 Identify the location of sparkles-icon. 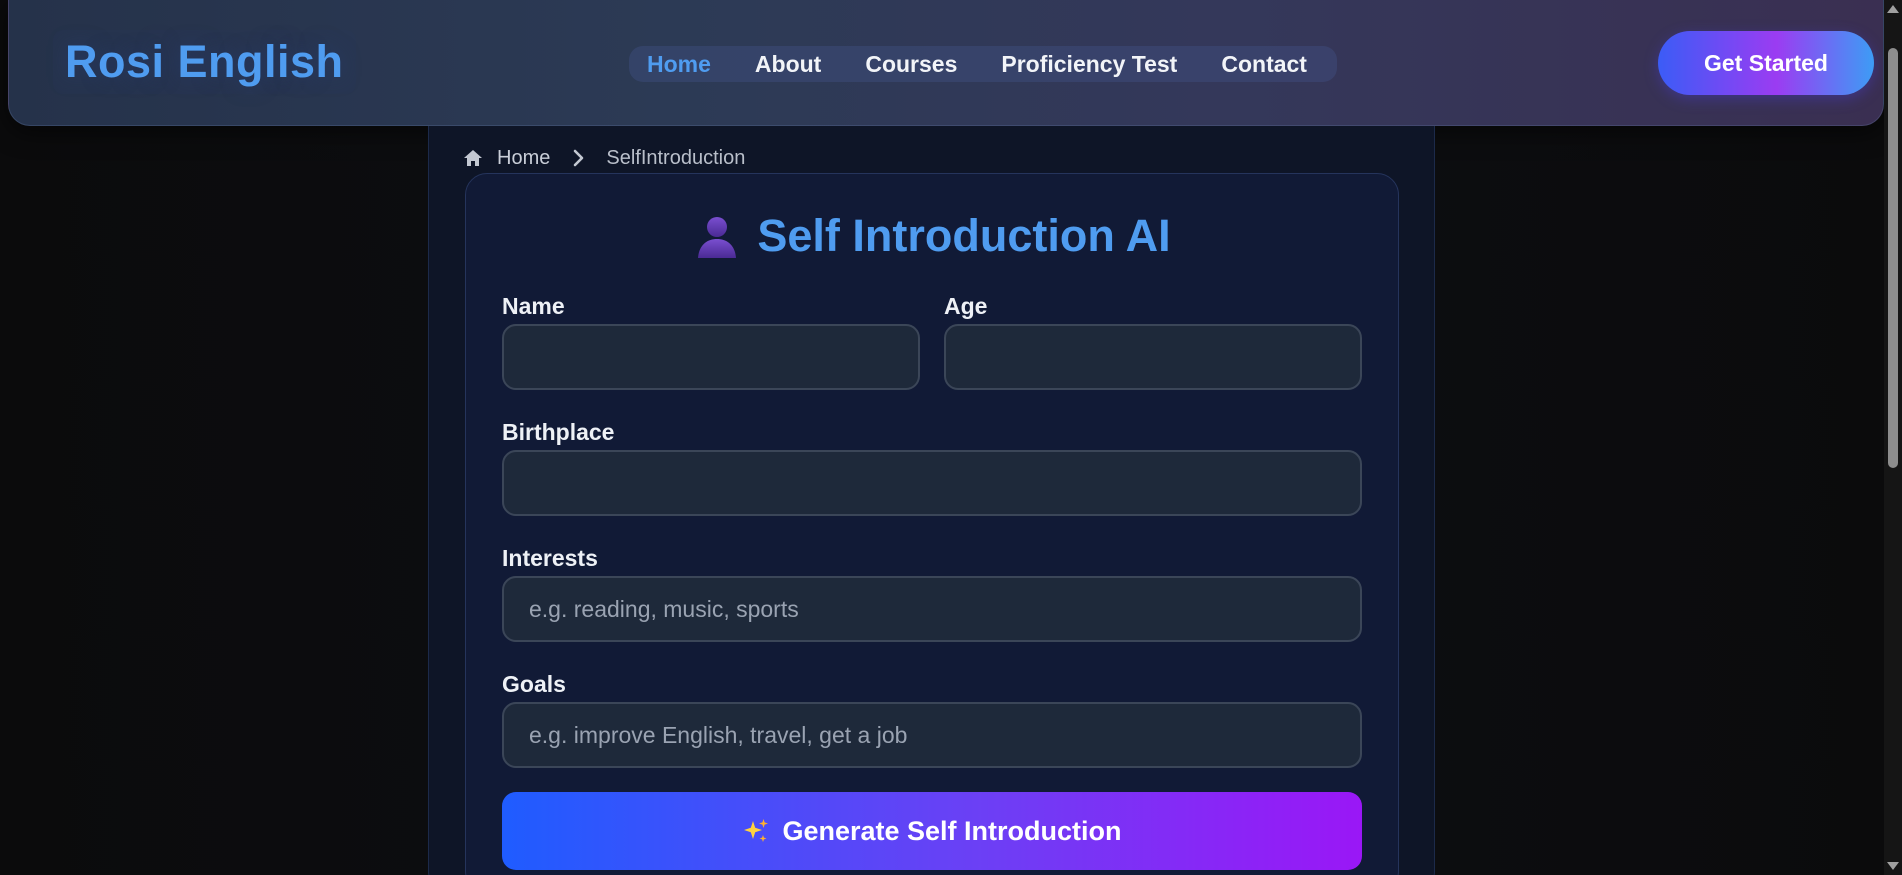
(756, 831).